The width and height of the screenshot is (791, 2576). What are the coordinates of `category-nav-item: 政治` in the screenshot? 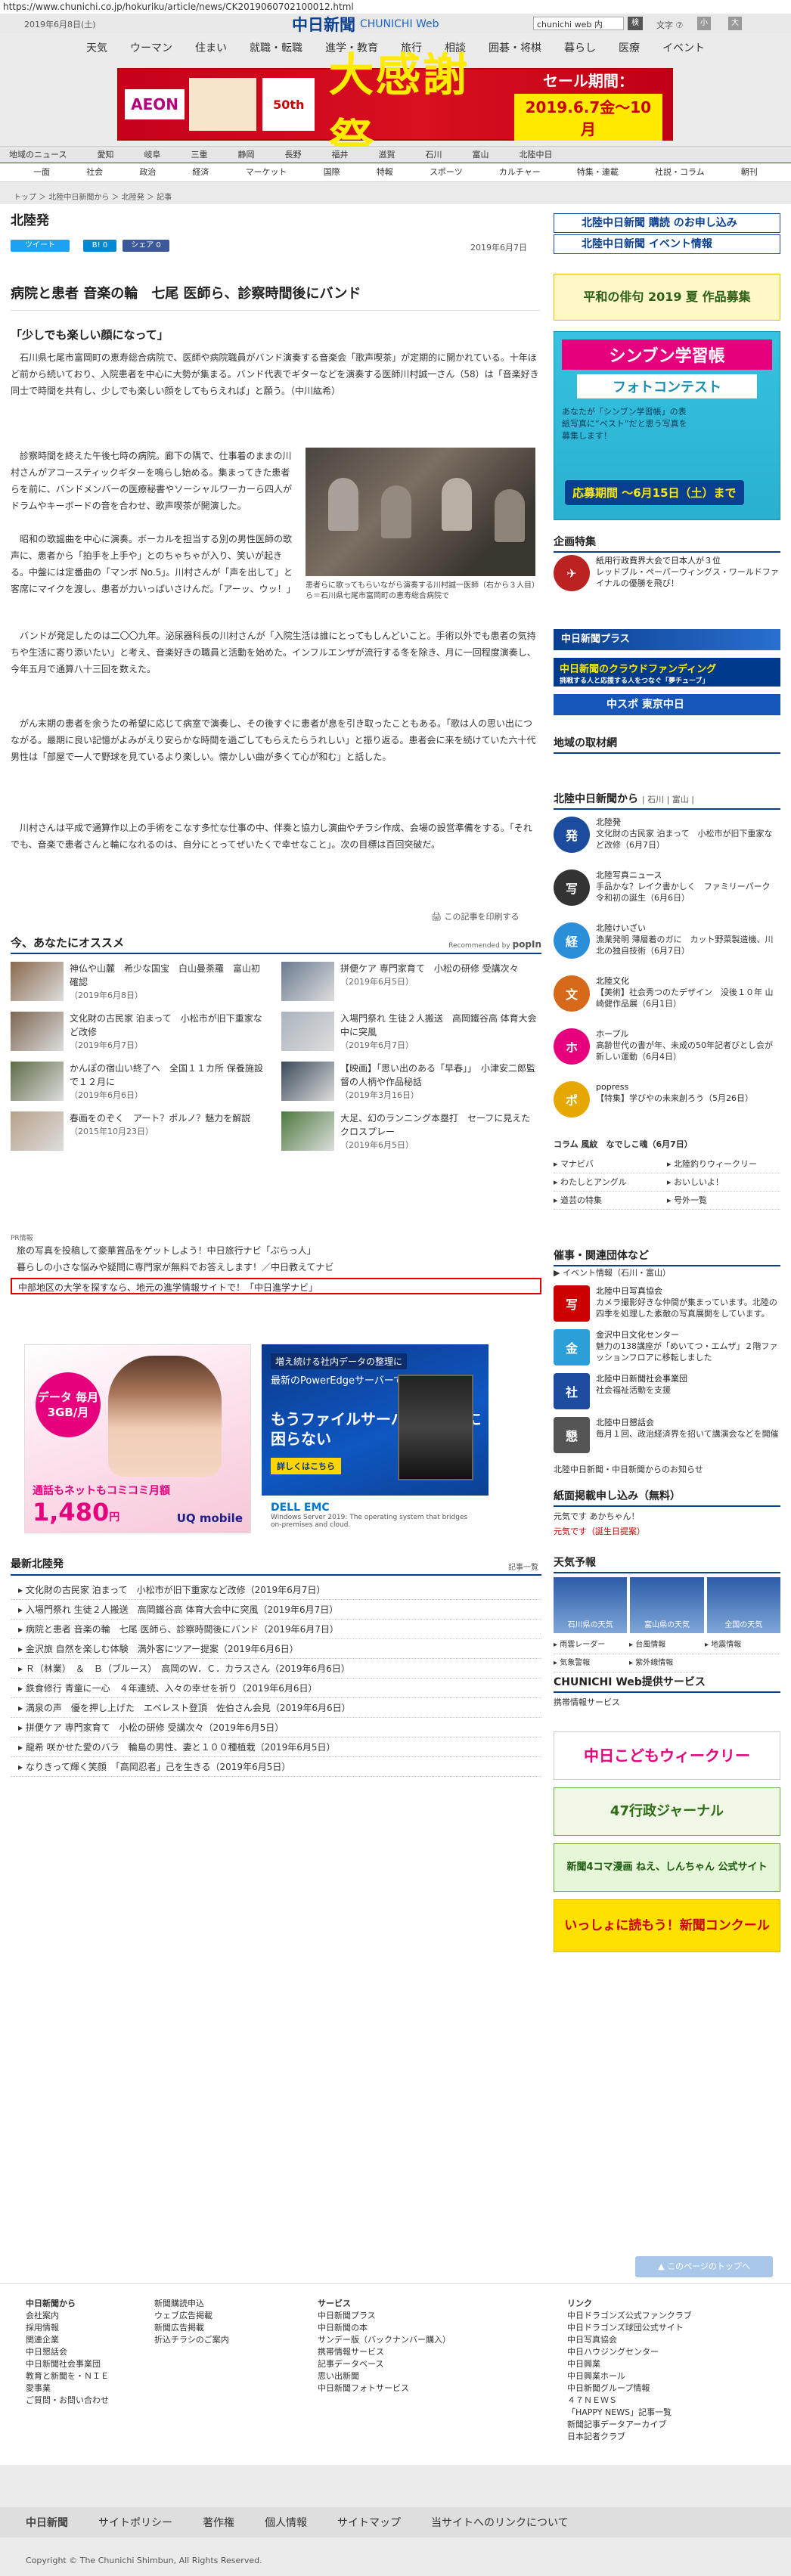 It's located at (147, 172).